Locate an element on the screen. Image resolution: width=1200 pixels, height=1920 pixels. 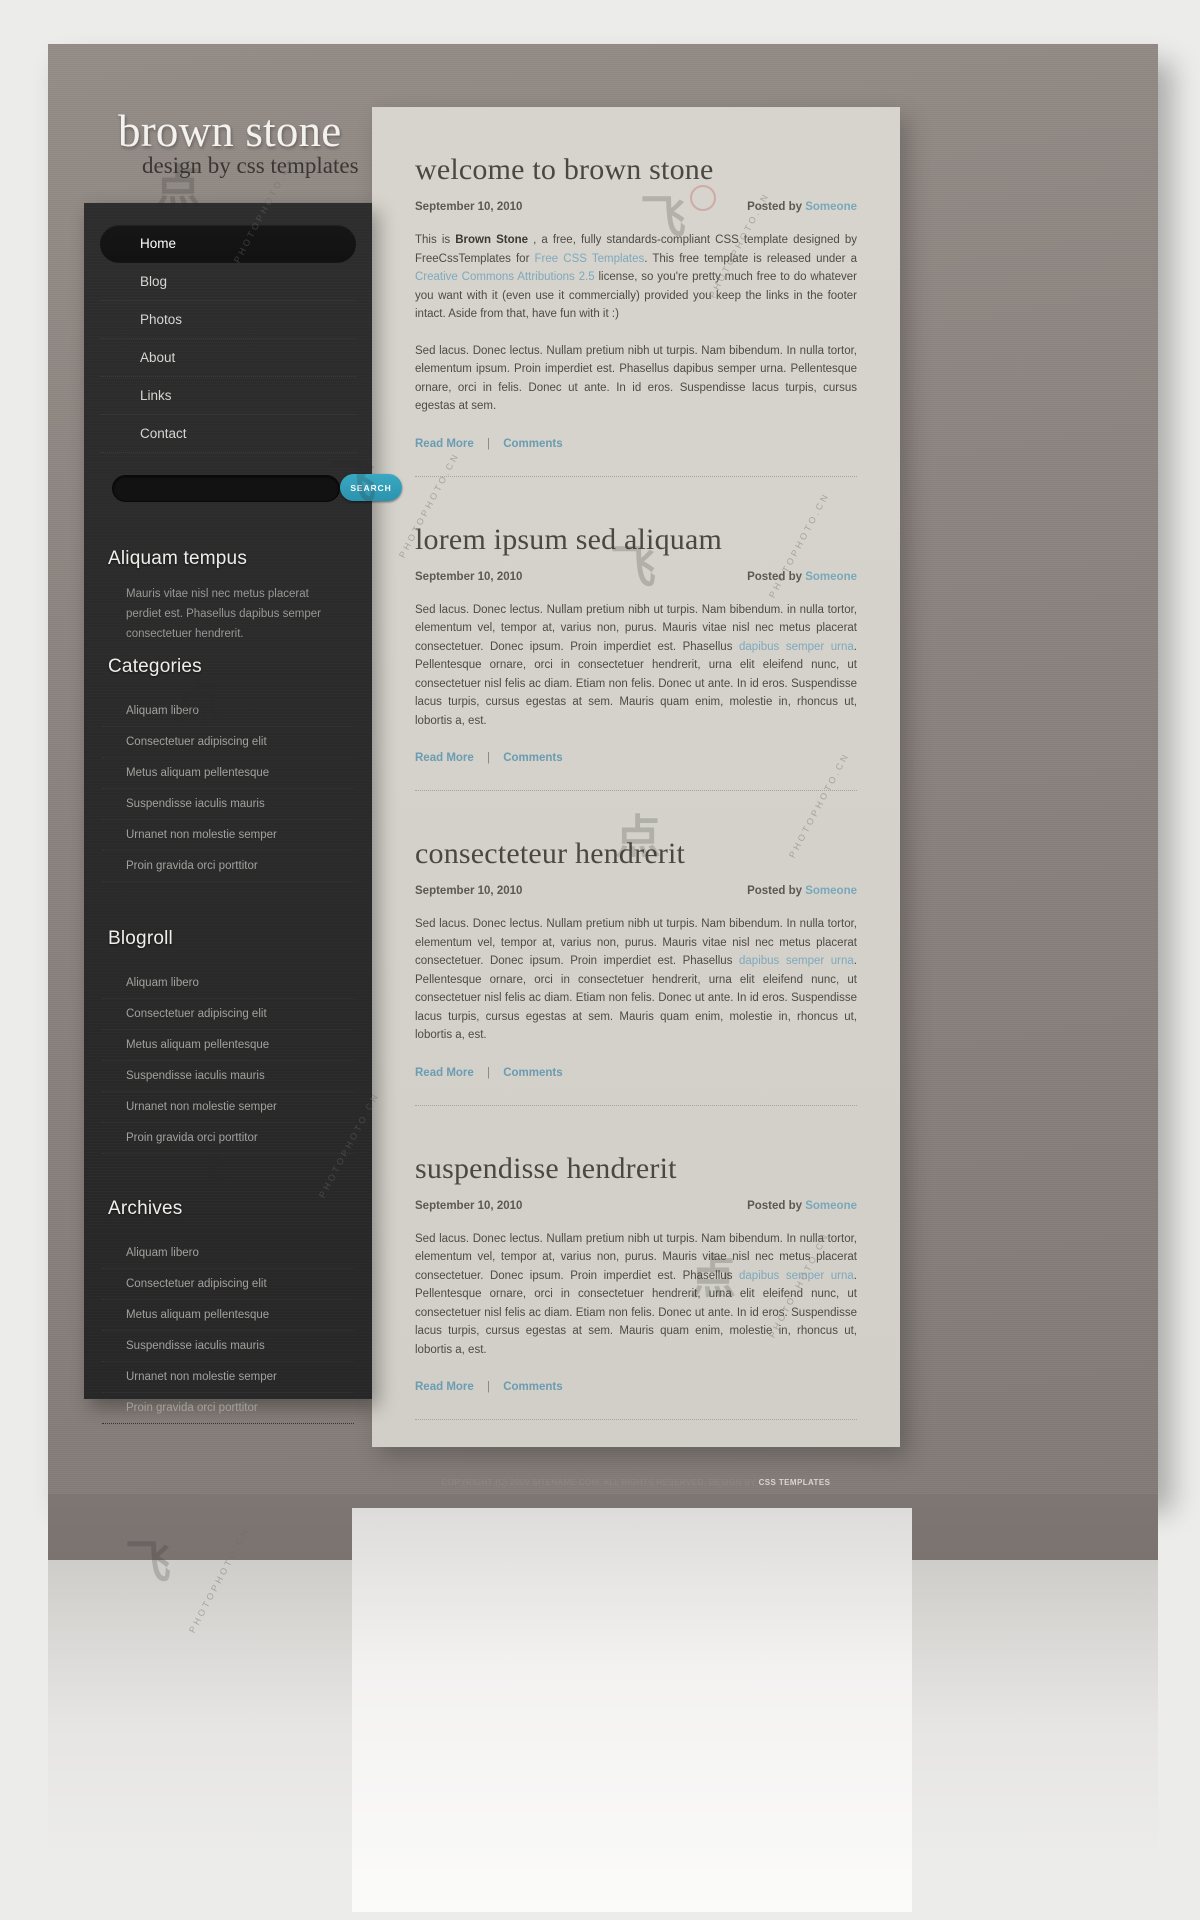
widget-title: Aliquam tempus is located at coordinates (178, 558).